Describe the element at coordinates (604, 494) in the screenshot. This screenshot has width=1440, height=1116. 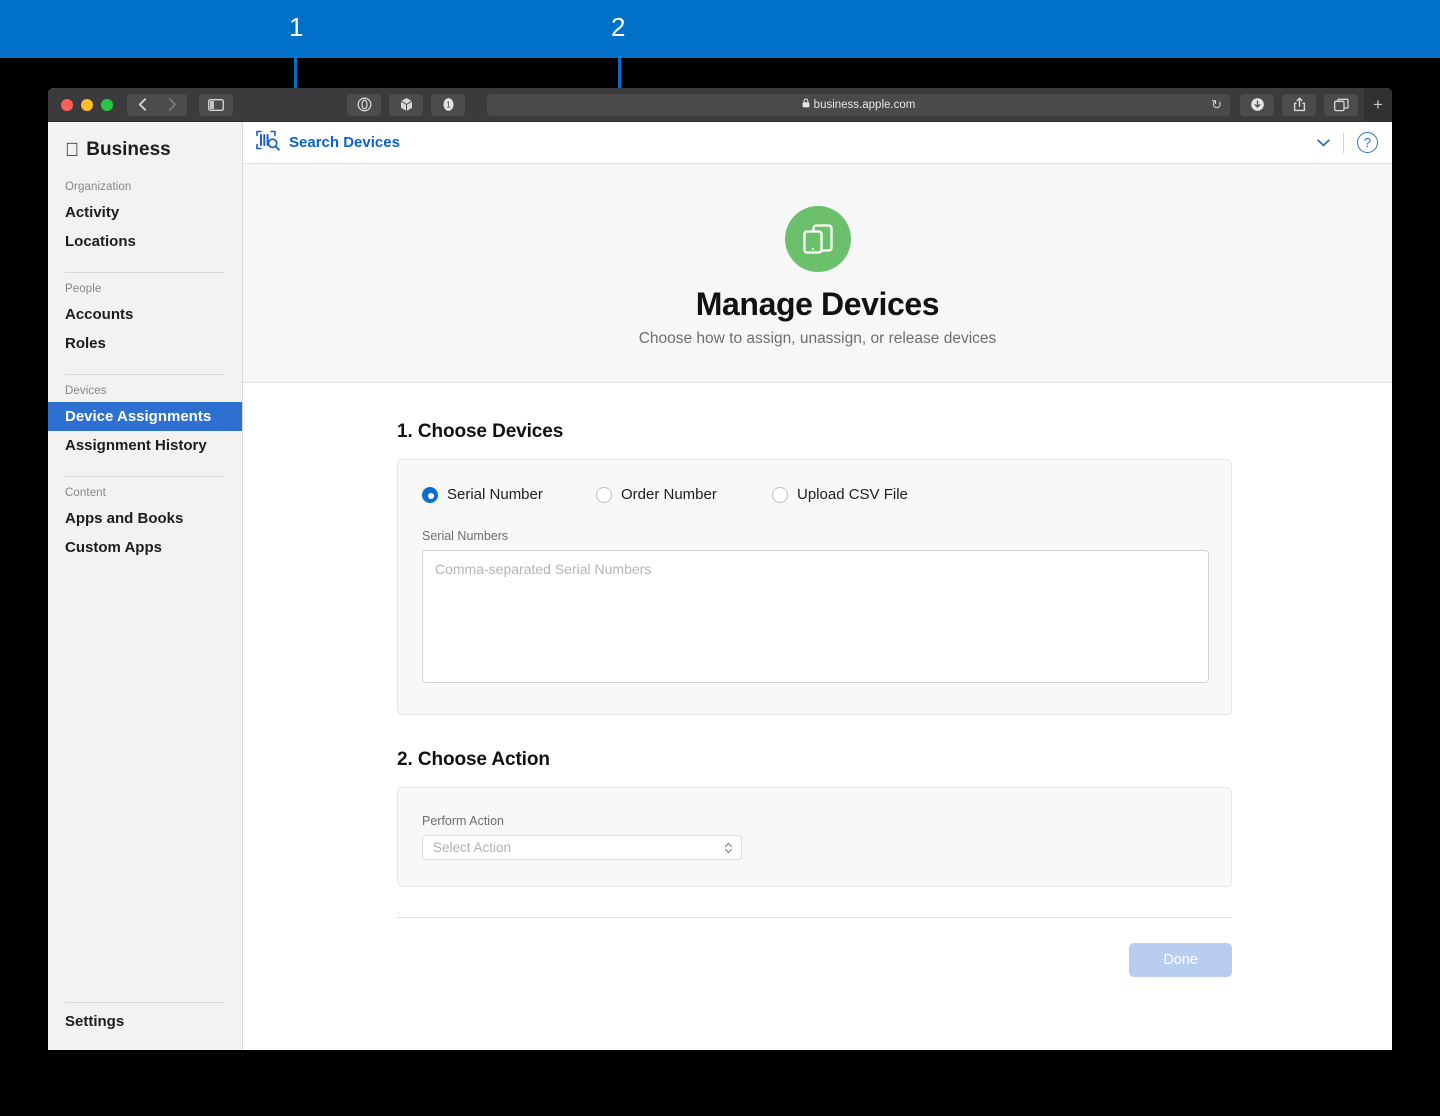
I see `radio-order-number-control` at that location.